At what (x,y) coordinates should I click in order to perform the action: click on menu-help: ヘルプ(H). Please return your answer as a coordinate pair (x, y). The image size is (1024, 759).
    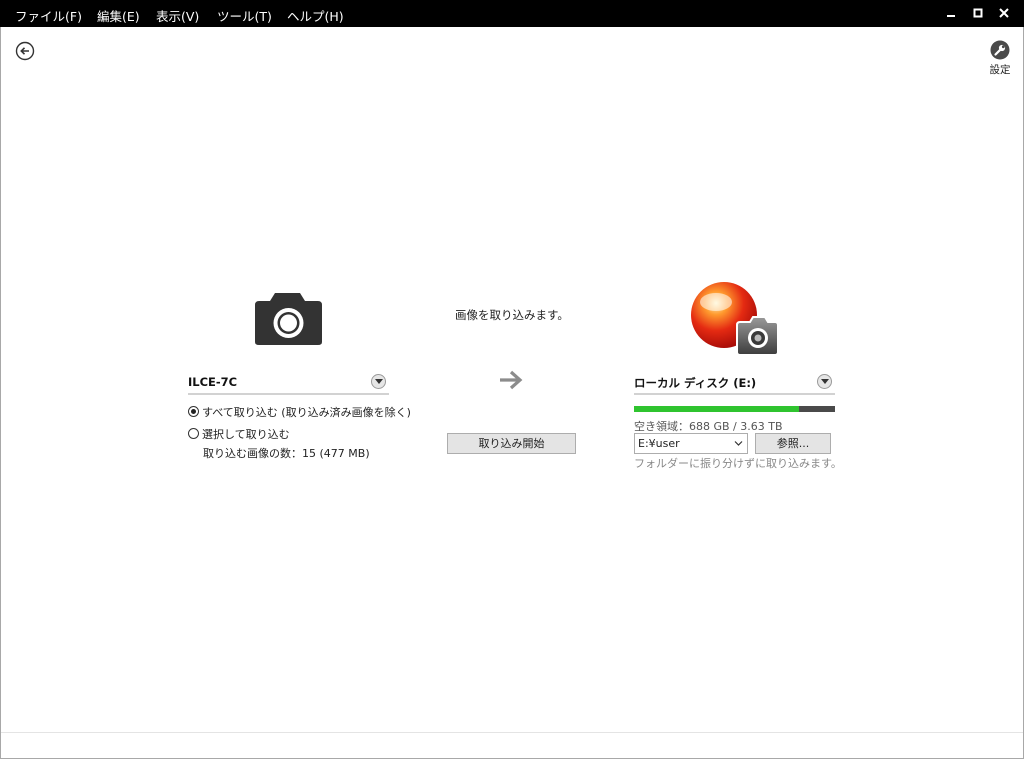
    Looking at the image, I should click on (315, 15).